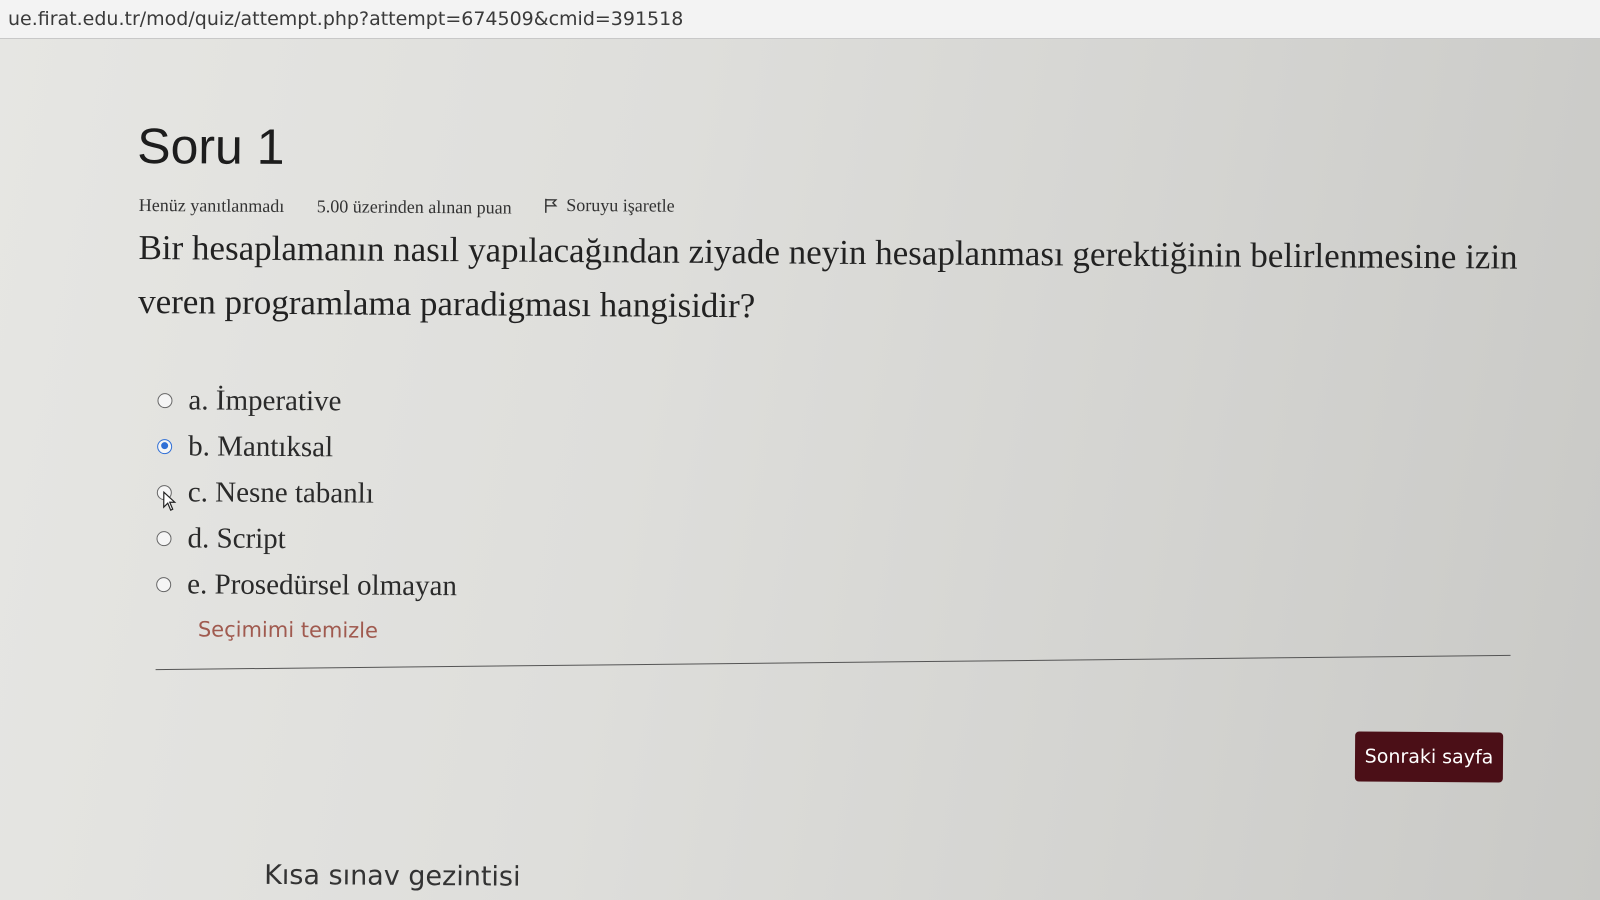 This screenshot has width=1600, height=900. What do you see at coordinates (288, 629) in the screenshot?
I see `clear-choice-link: Seçimimi temizle` at bounding box center [288, 629].